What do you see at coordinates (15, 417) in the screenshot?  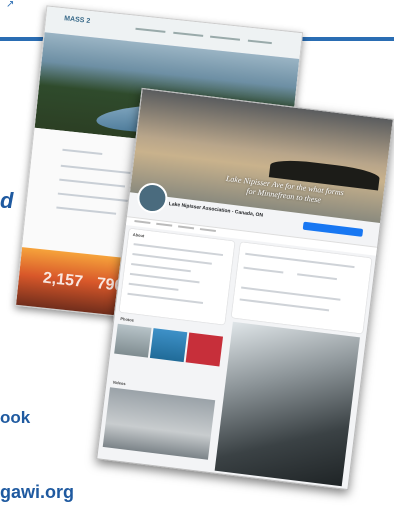 I see `facebook-label-fragment: ook` at bounding box center [15, 417].